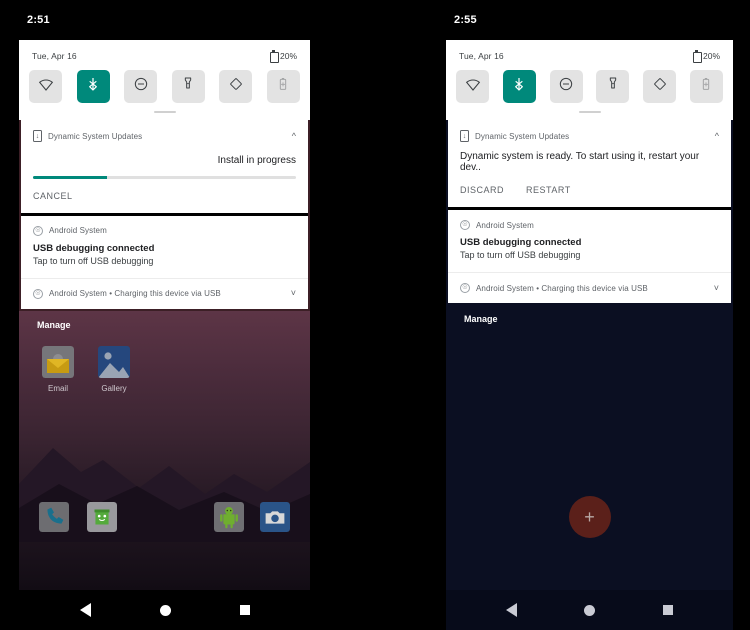 This screenshot has width=750, height=630. I want to click on left-nav-bar, so click(164, 610).